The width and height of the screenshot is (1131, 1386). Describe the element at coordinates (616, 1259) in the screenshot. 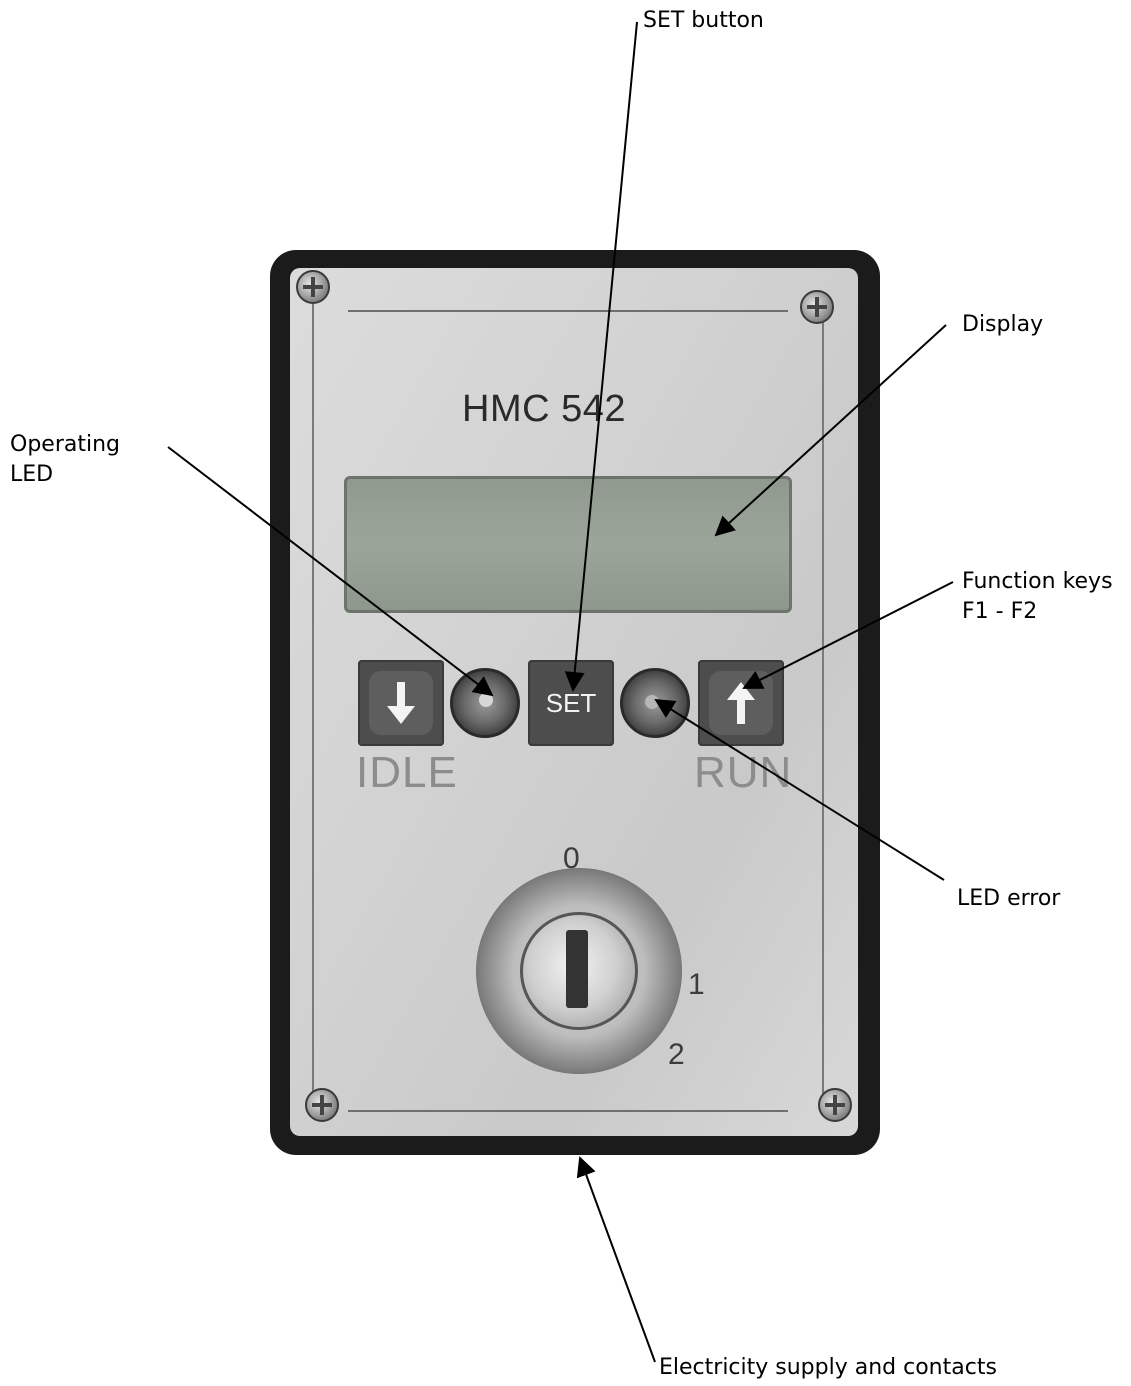

I see `arrow-electricity` at that location.